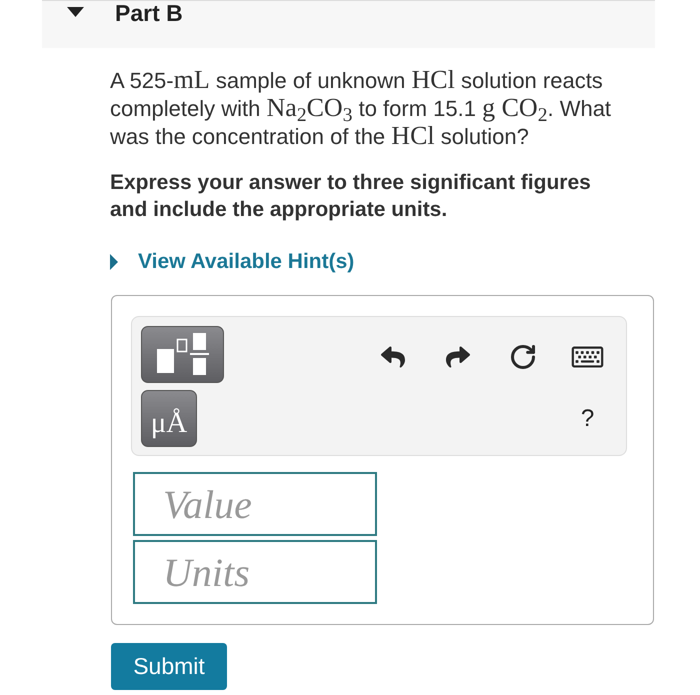  Describe the element at coordinates (361, 108) in the screenshot. I see `question-text: A 525-mL sample of unknown HCl solution reacts completely with Na$_{2}$CO$_{3}$ to form 15.1 g CO$_{2}$. What was the concentration of the HCl solution?` at that location.